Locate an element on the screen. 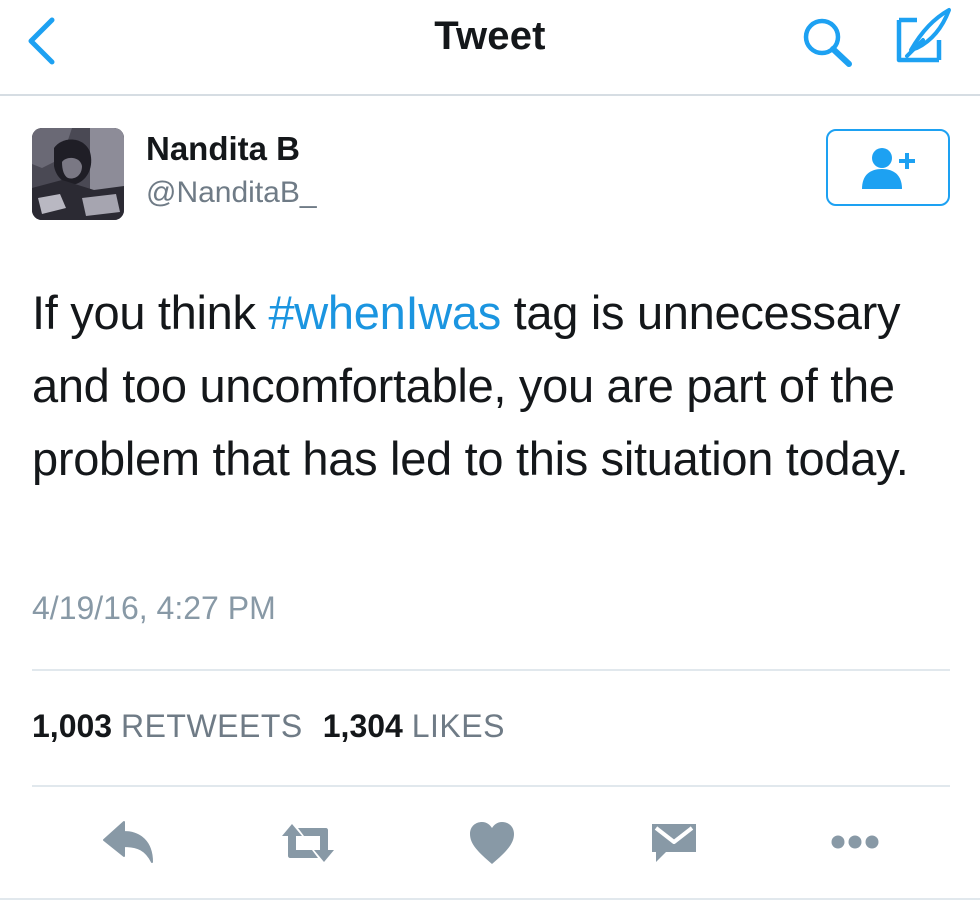 Image resolution: width=980 pixels, height=907 pixels. tweet-stats: 1,003 RETWEETS 1,304 LIKES is located at coordinates (268, 726).